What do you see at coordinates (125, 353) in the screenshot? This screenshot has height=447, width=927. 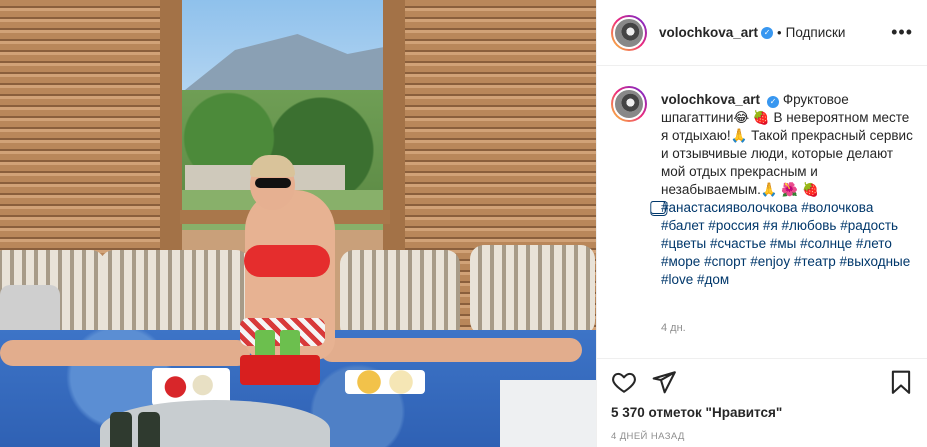 I see `photo-leg-left` at bounding box center [125, 353].